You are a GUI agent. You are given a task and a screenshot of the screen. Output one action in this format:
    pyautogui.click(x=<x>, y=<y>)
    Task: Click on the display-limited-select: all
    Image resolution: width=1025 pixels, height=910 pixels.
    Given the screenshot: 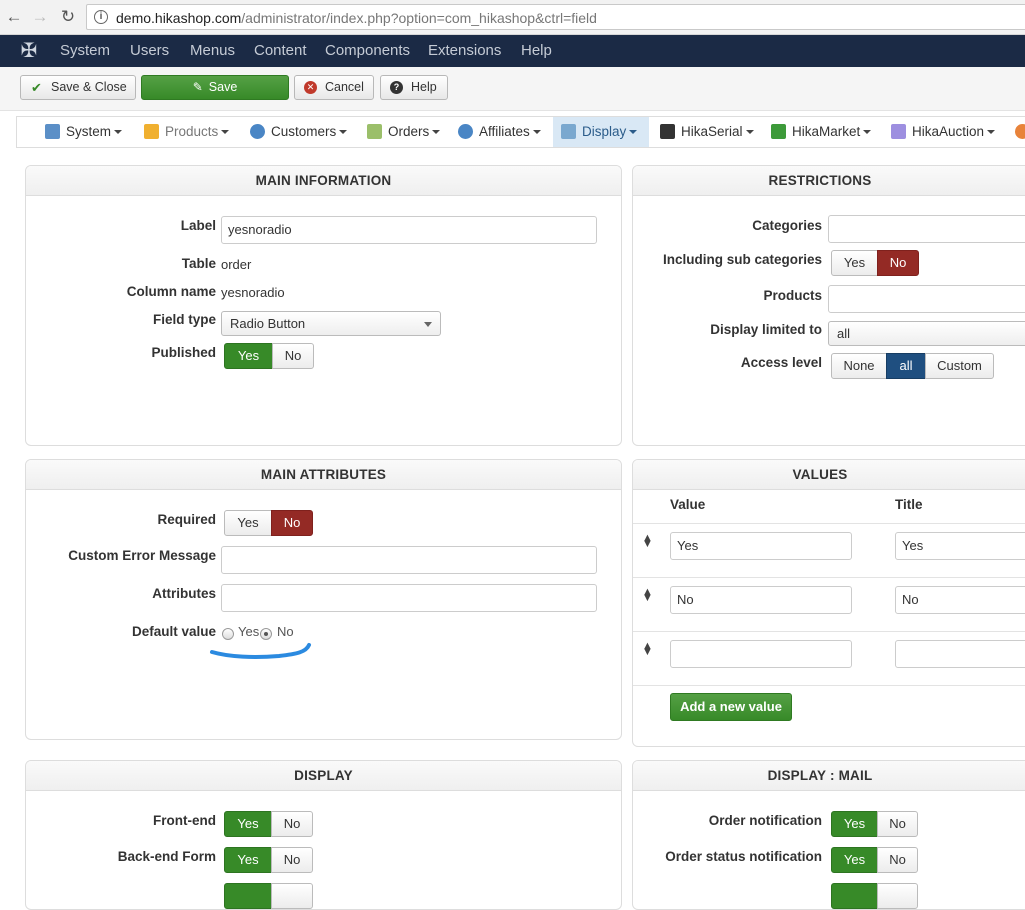 What is the action you would take?
    pyautogui.click(x=926, y=333)
    